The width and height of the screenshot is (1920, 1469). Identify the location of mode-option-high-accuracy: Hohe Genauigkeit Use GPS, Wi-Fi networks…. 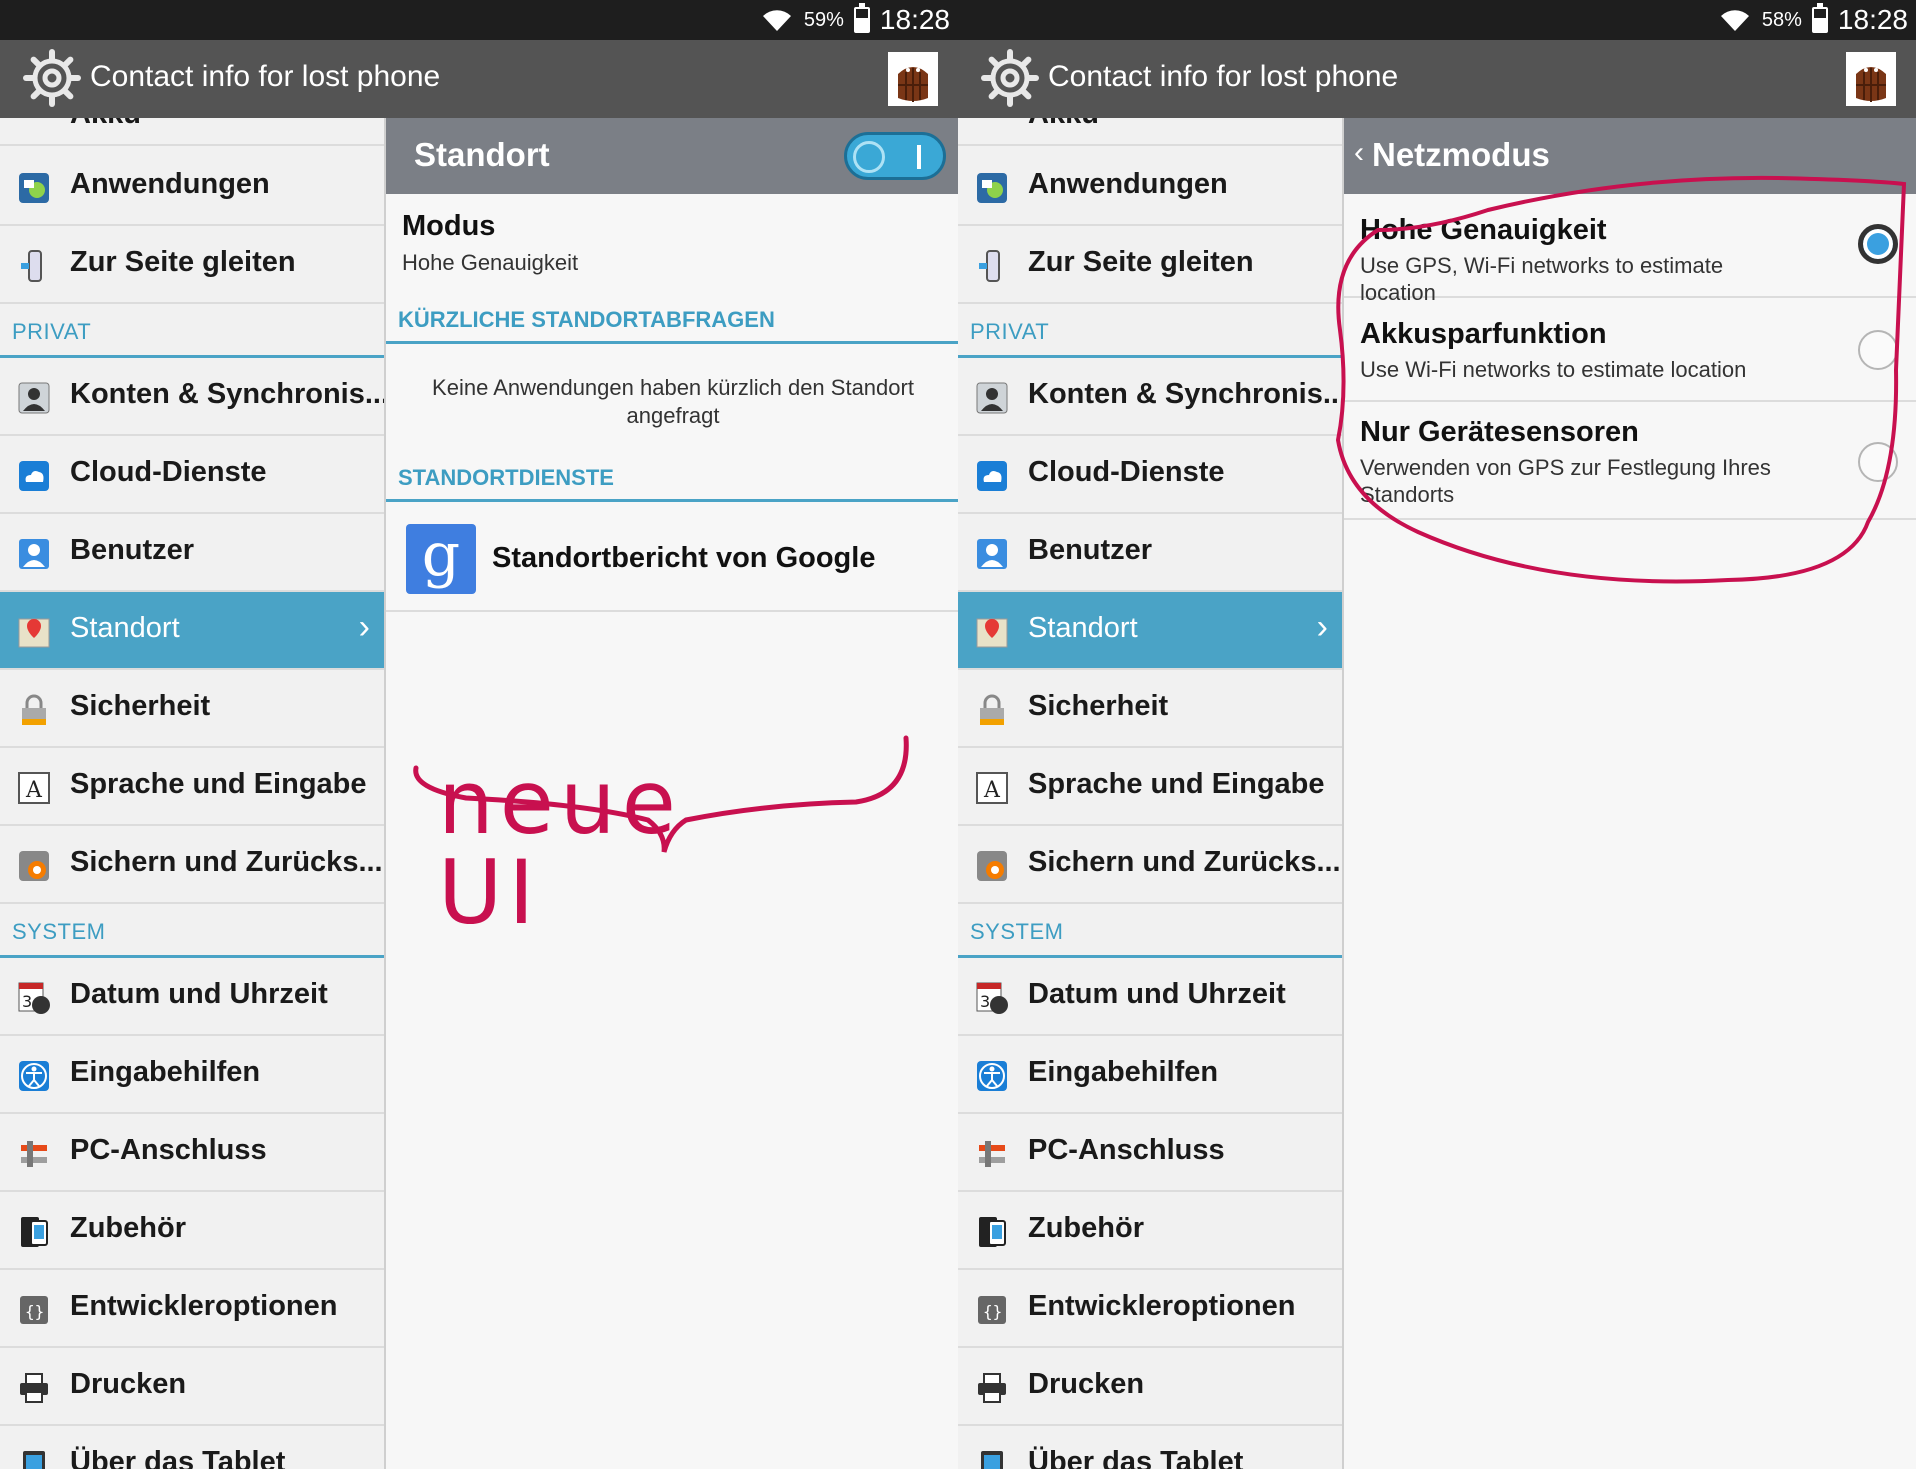
(1630, 249).